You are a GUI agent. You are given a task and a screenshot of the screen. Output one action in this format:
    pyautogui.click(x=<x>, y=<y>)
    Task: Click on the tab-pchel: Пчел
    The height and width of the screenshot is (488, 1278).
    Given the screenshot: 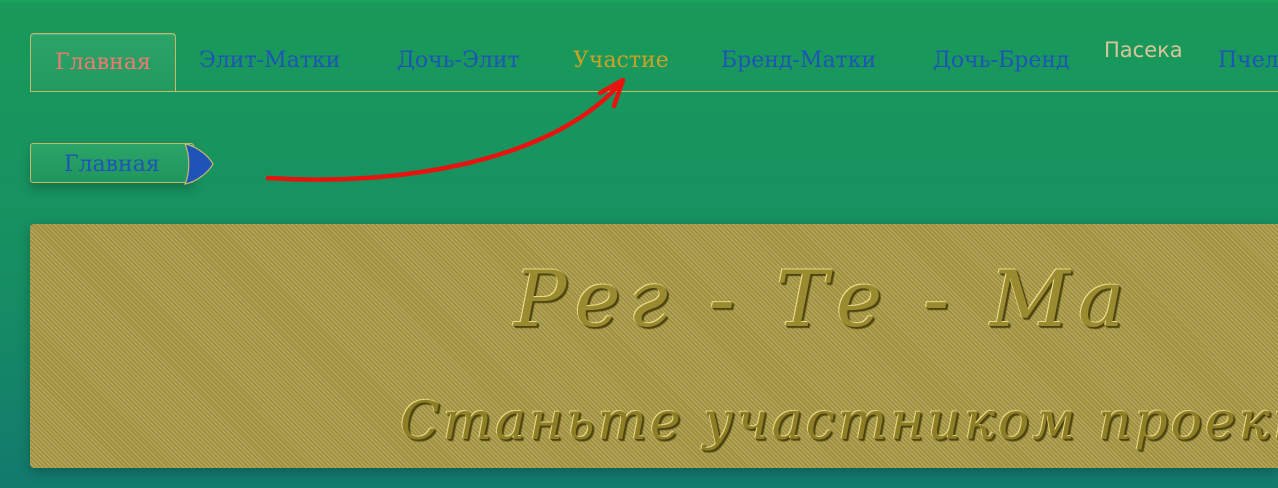 What is the action you would take?
    pyautogui.click(x=1248, y=61)
    